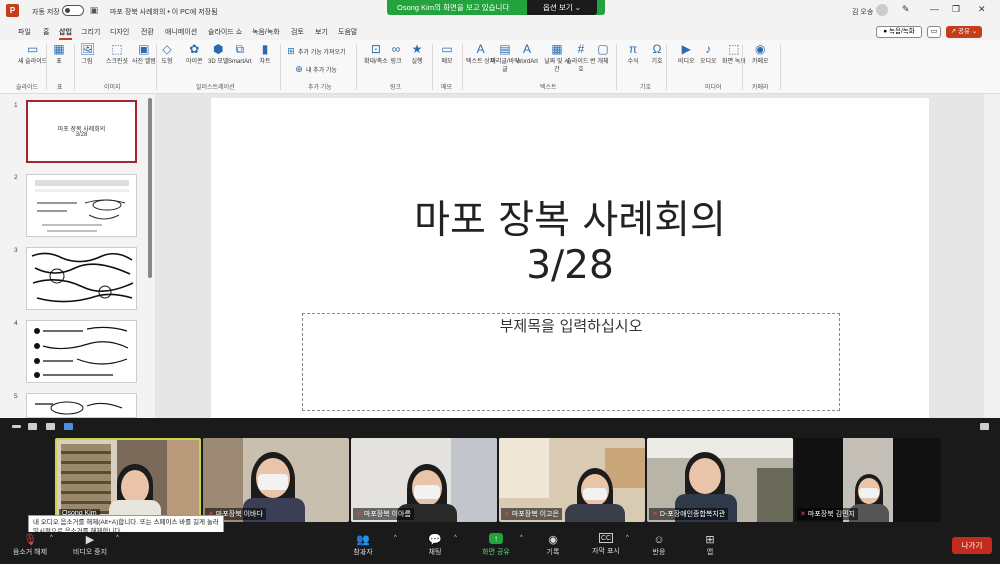 This screenshot has height=564, width=1000. I want to click on video-options-caret: ^, so click(117, 538).